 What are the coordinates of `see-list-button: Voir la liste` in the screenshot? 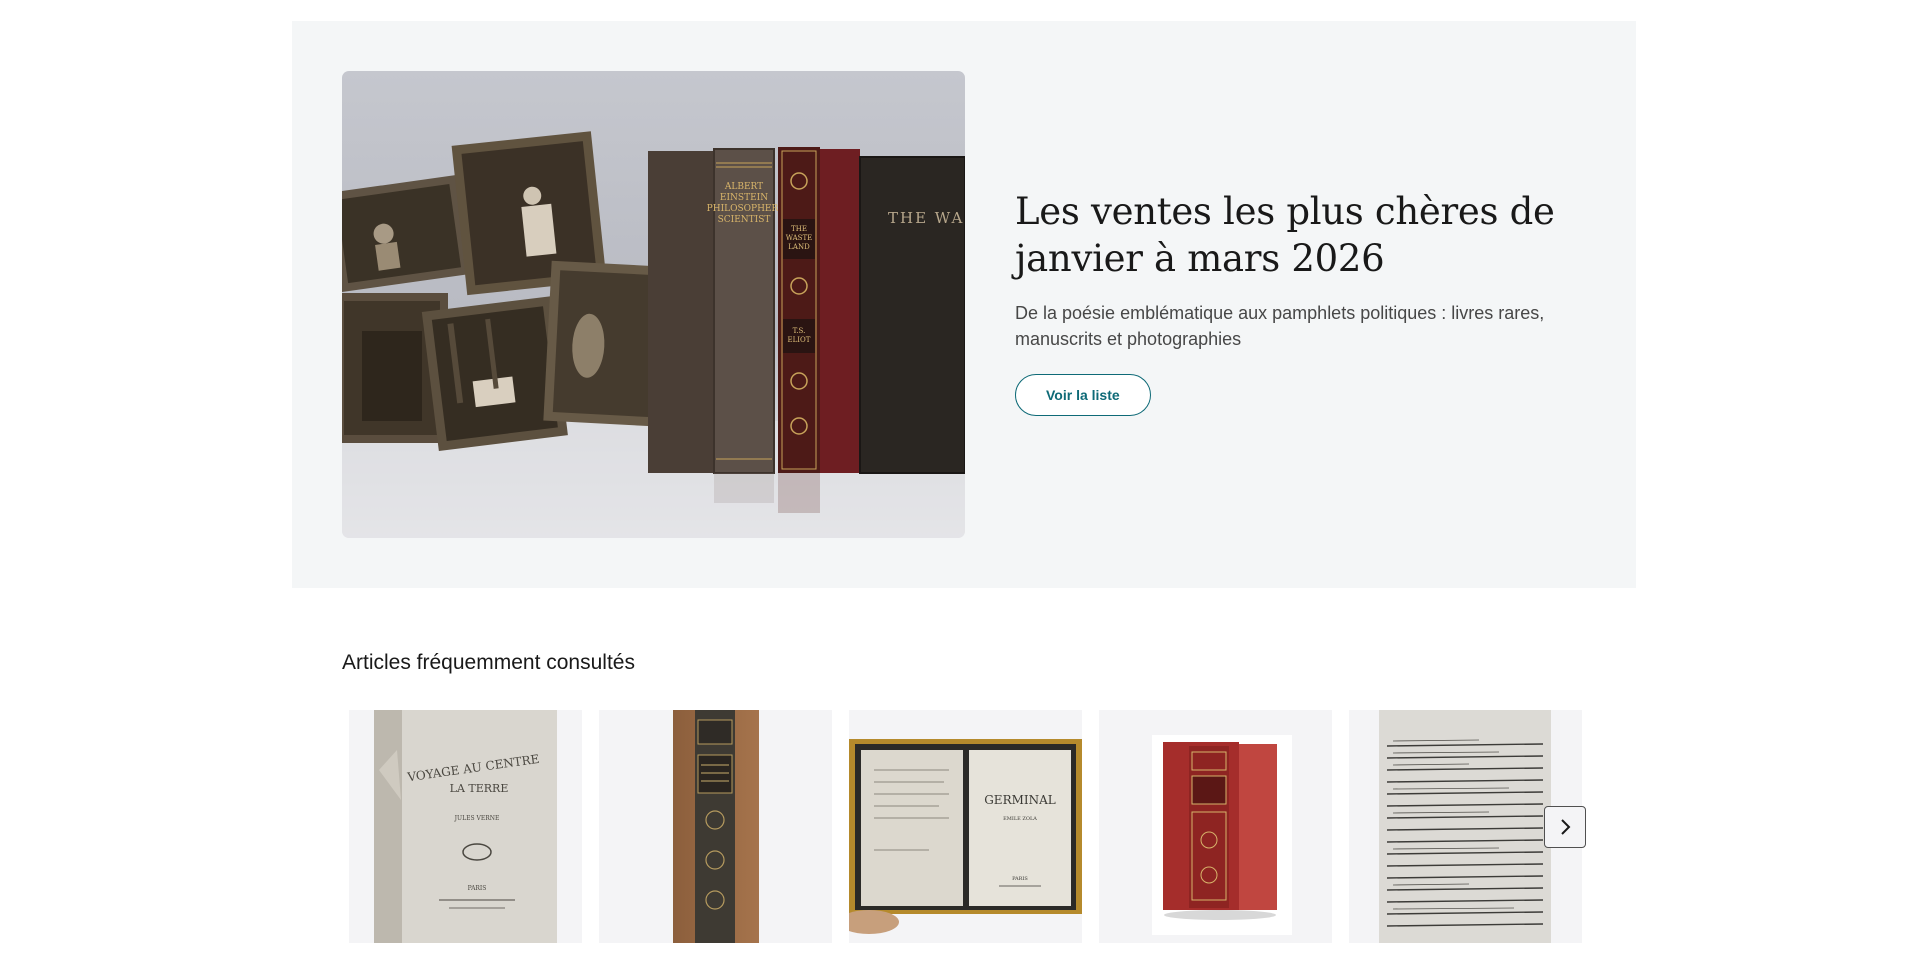 It's located at (1083, 395).